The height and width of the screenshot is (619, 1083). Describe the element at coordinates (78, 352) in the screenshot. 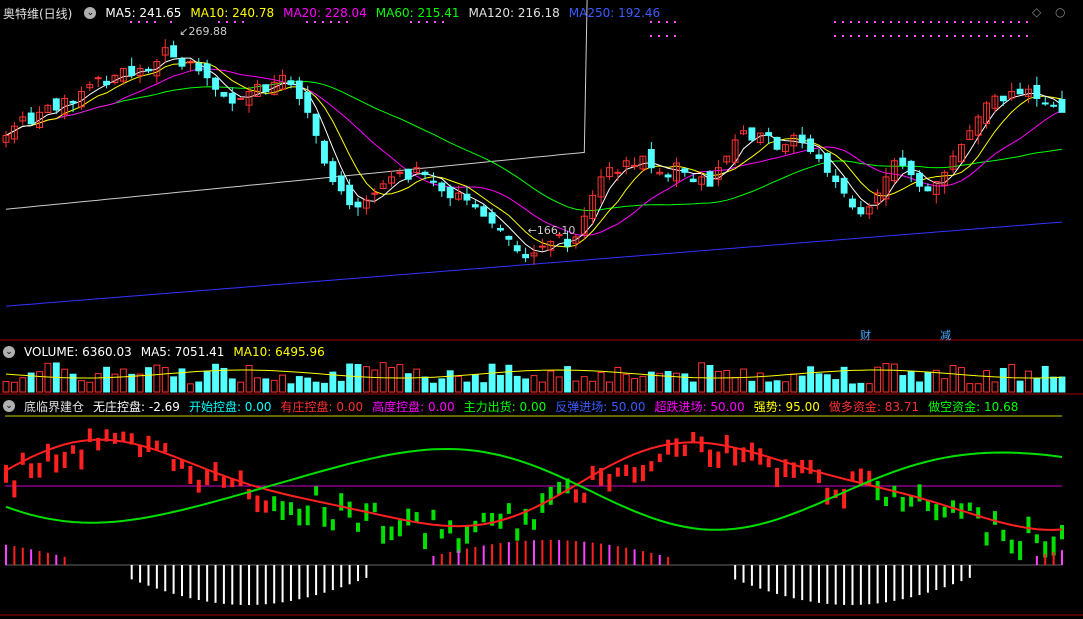

I see `volume-value: VOLUME: 6360.03` at that location.